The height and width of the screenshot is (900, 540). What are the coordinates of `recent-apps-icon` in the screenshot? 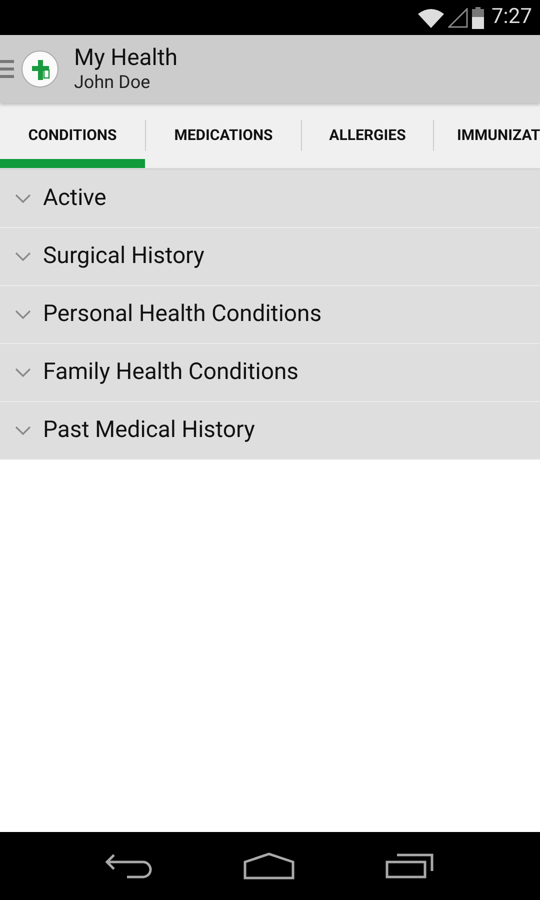 It's located at (410, 866).